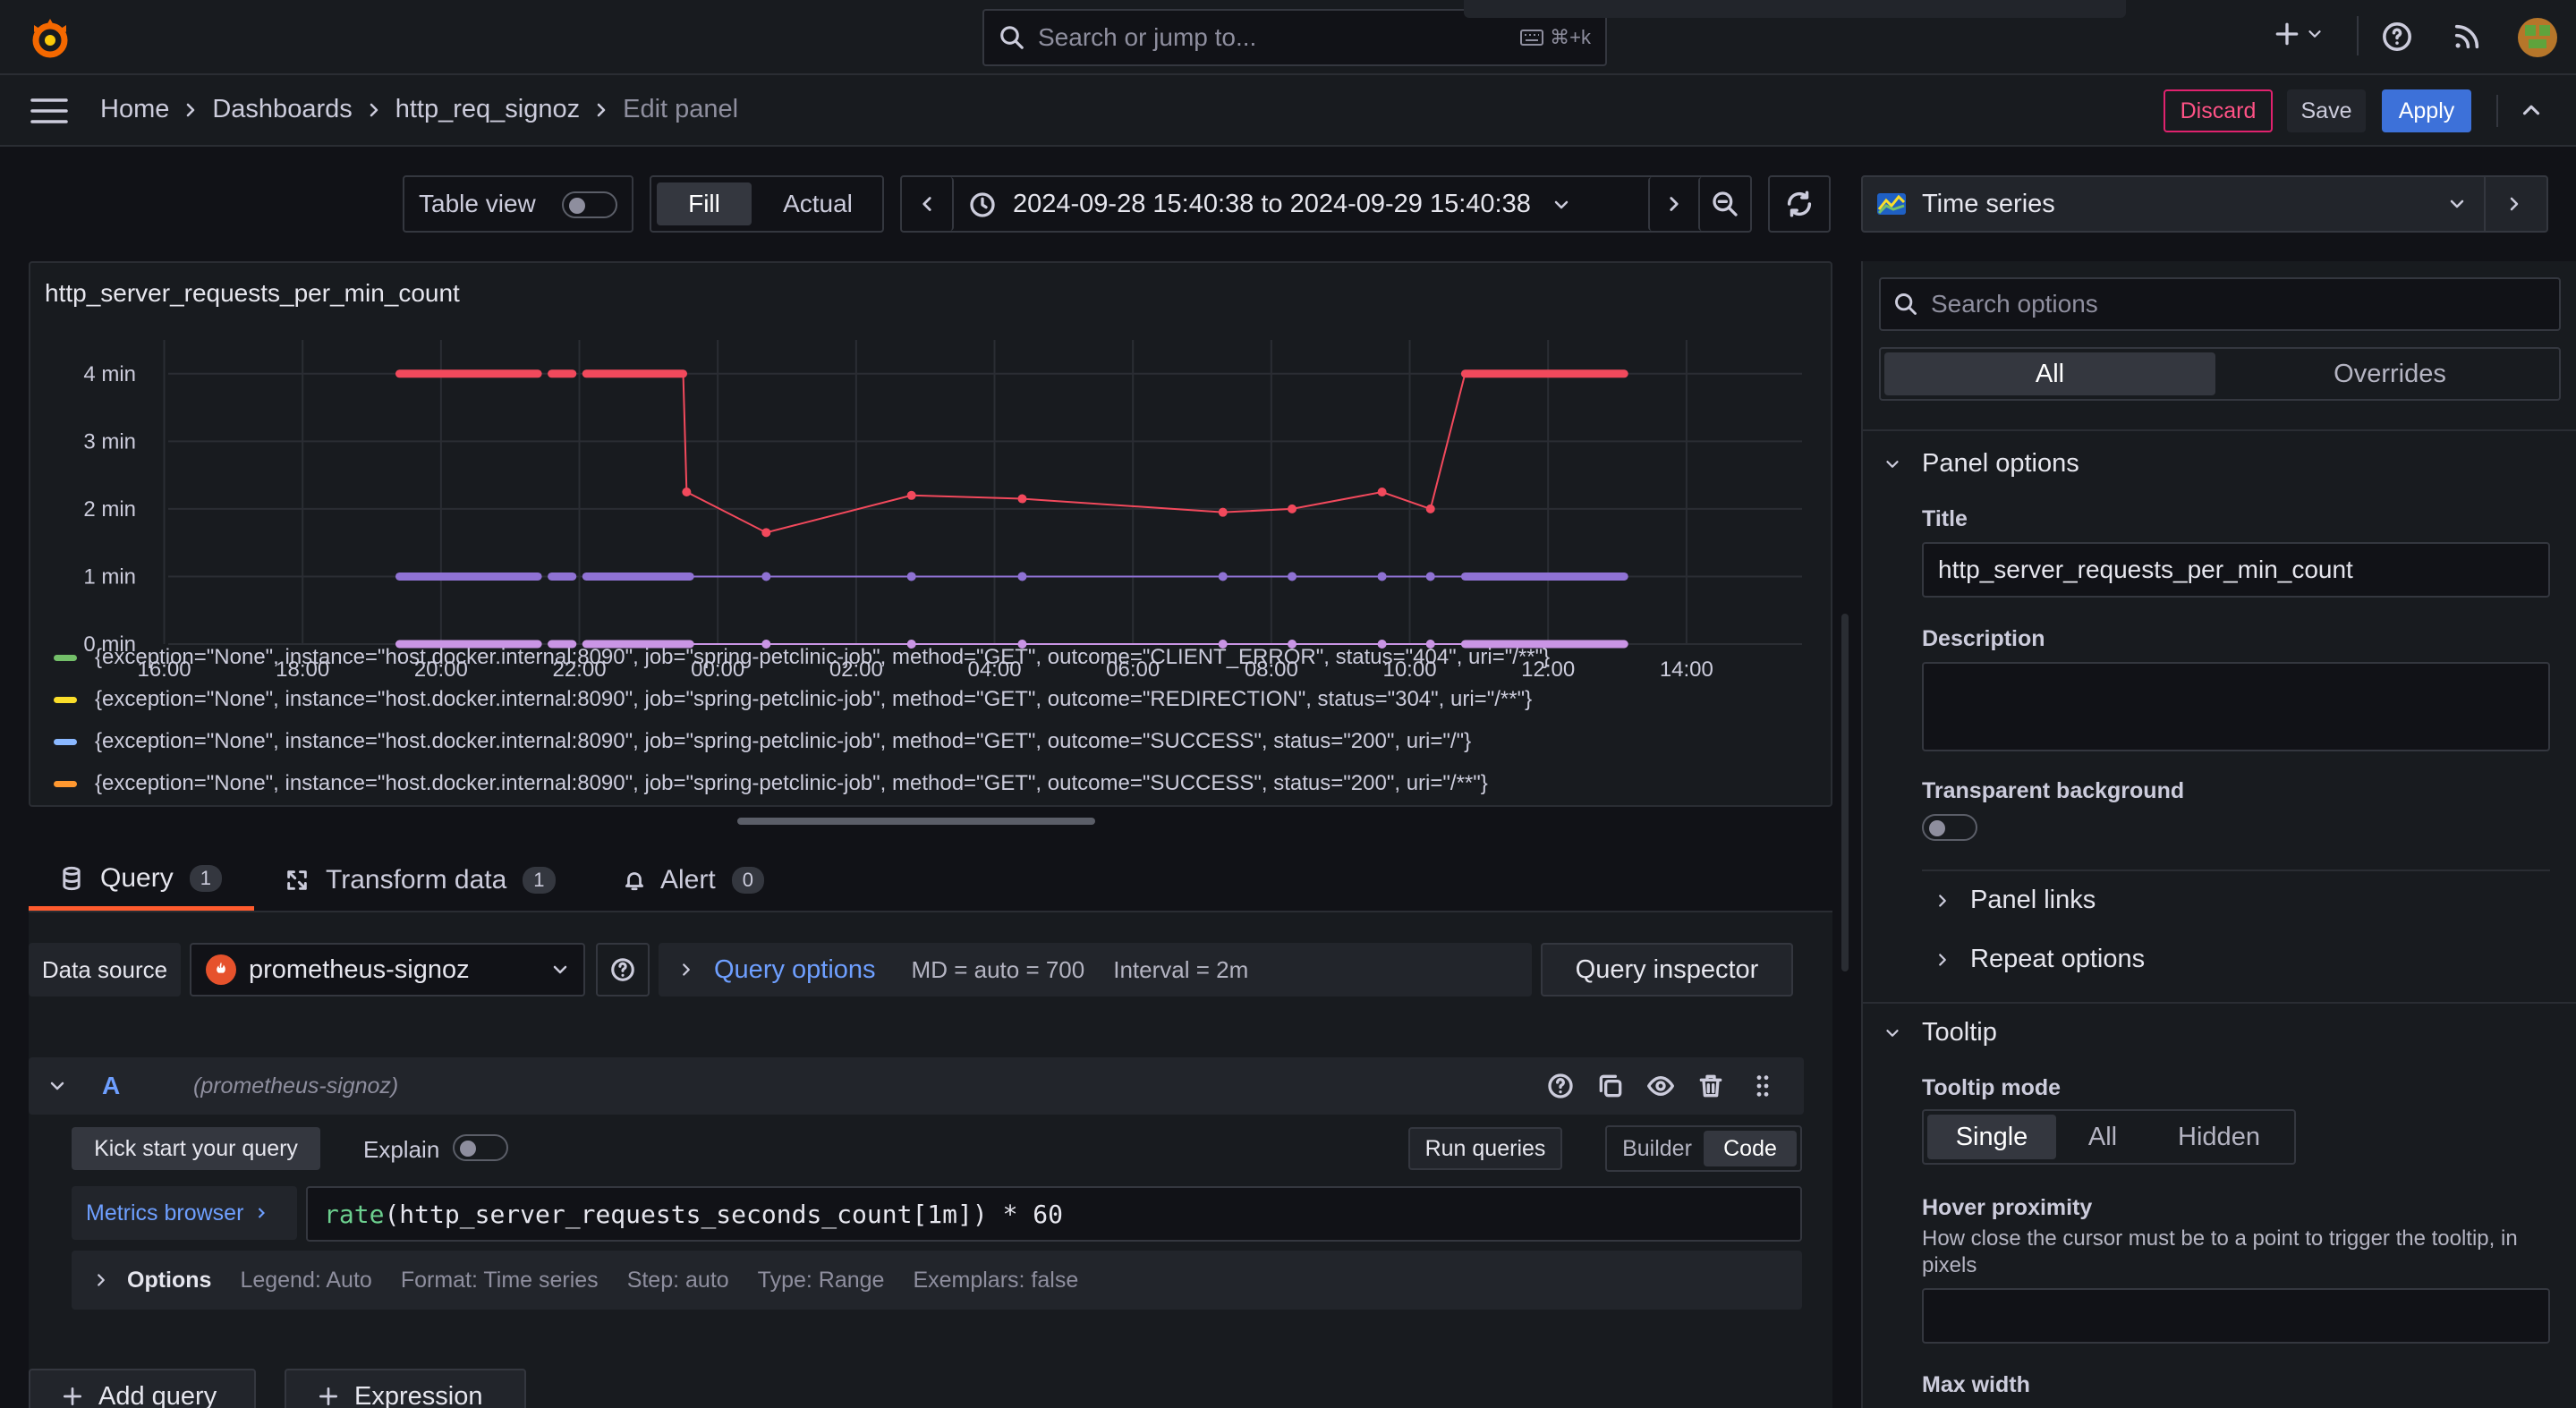 The width and height of the screenshot is (2576, 1408). What do you see at coordinates (111, 1086) in the screenshot?
I see `query-letter: A` at bounding box center [111, 1086].